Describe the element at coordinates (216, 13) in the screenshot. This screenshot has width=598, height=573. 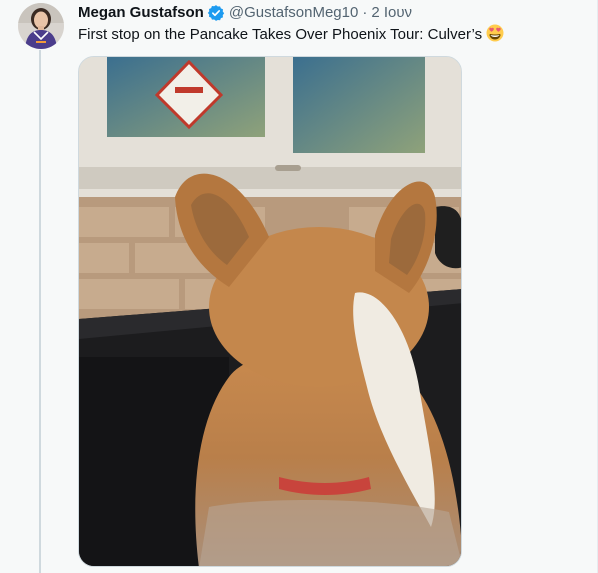
I see `verified-badge-icon` at that location.